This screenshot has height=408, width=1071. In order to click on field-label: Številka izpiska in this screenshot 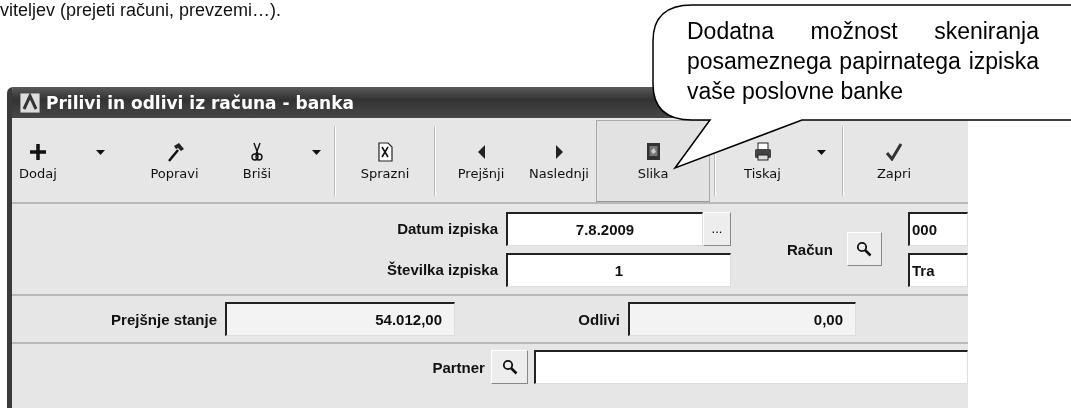, I will do `click(442, 269)`.